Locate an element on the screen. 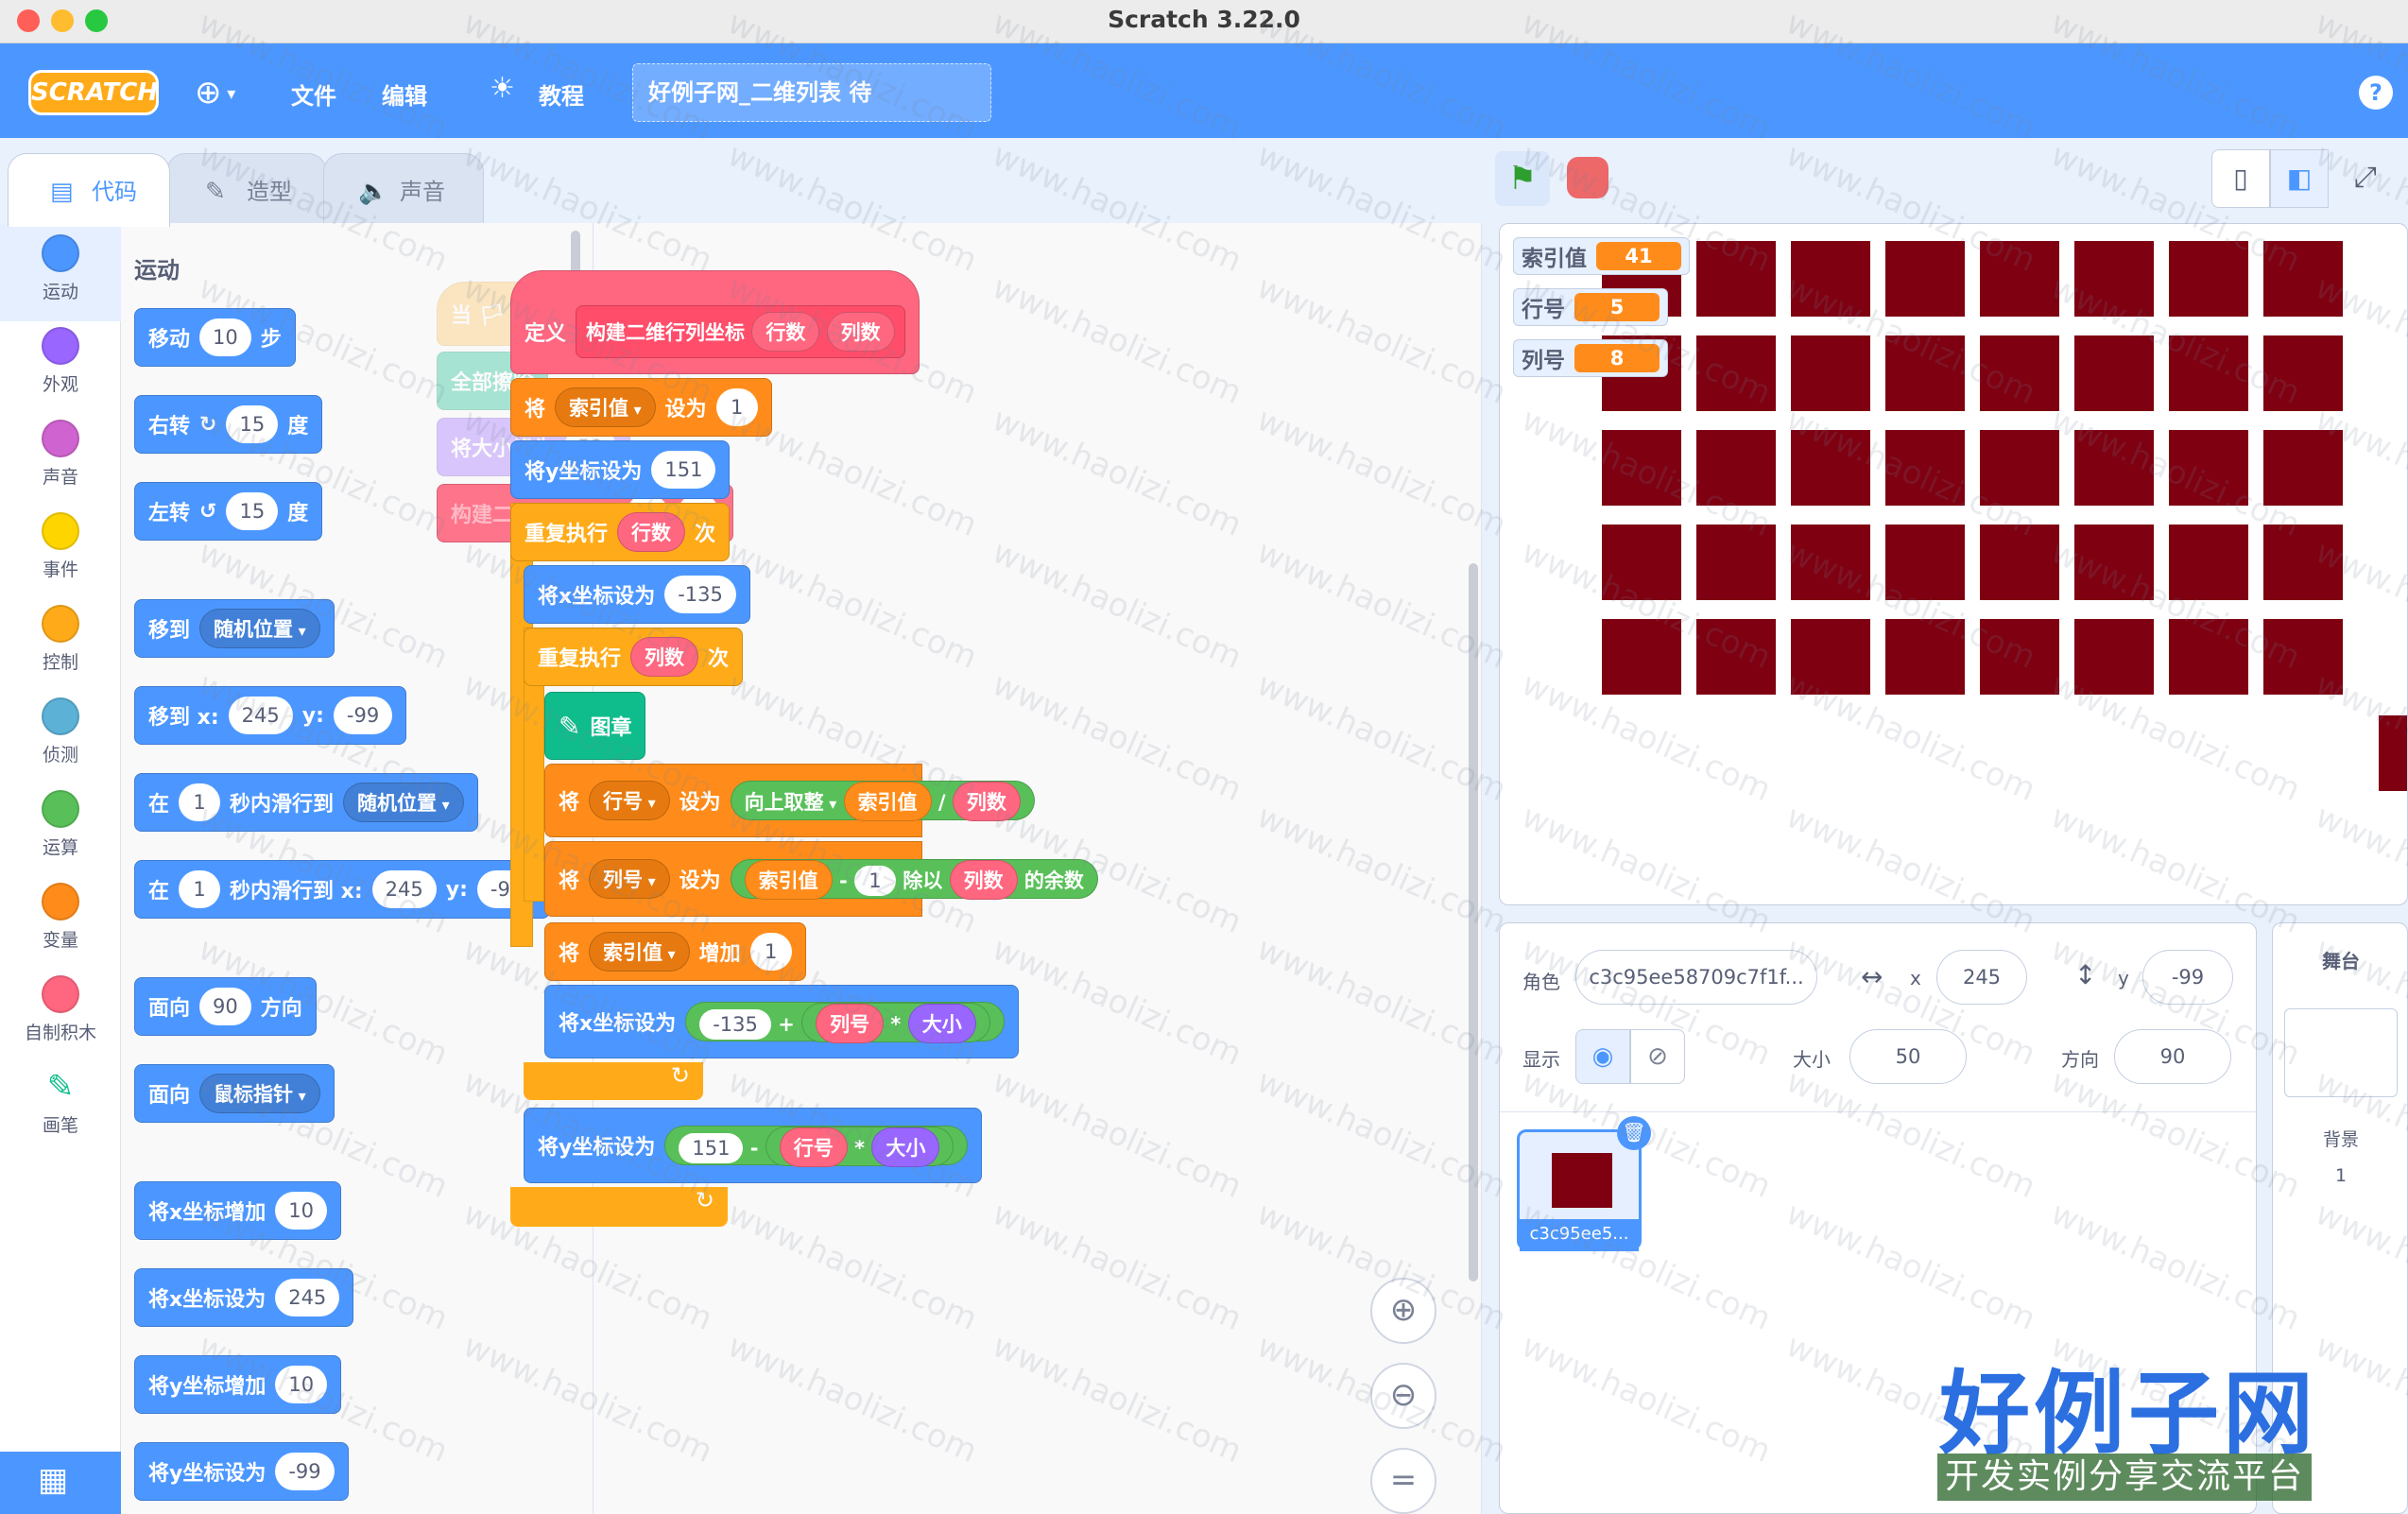 The width and height of the screenshot is (2408, 1514). sprite-square is located at coordinates (2393, 753).